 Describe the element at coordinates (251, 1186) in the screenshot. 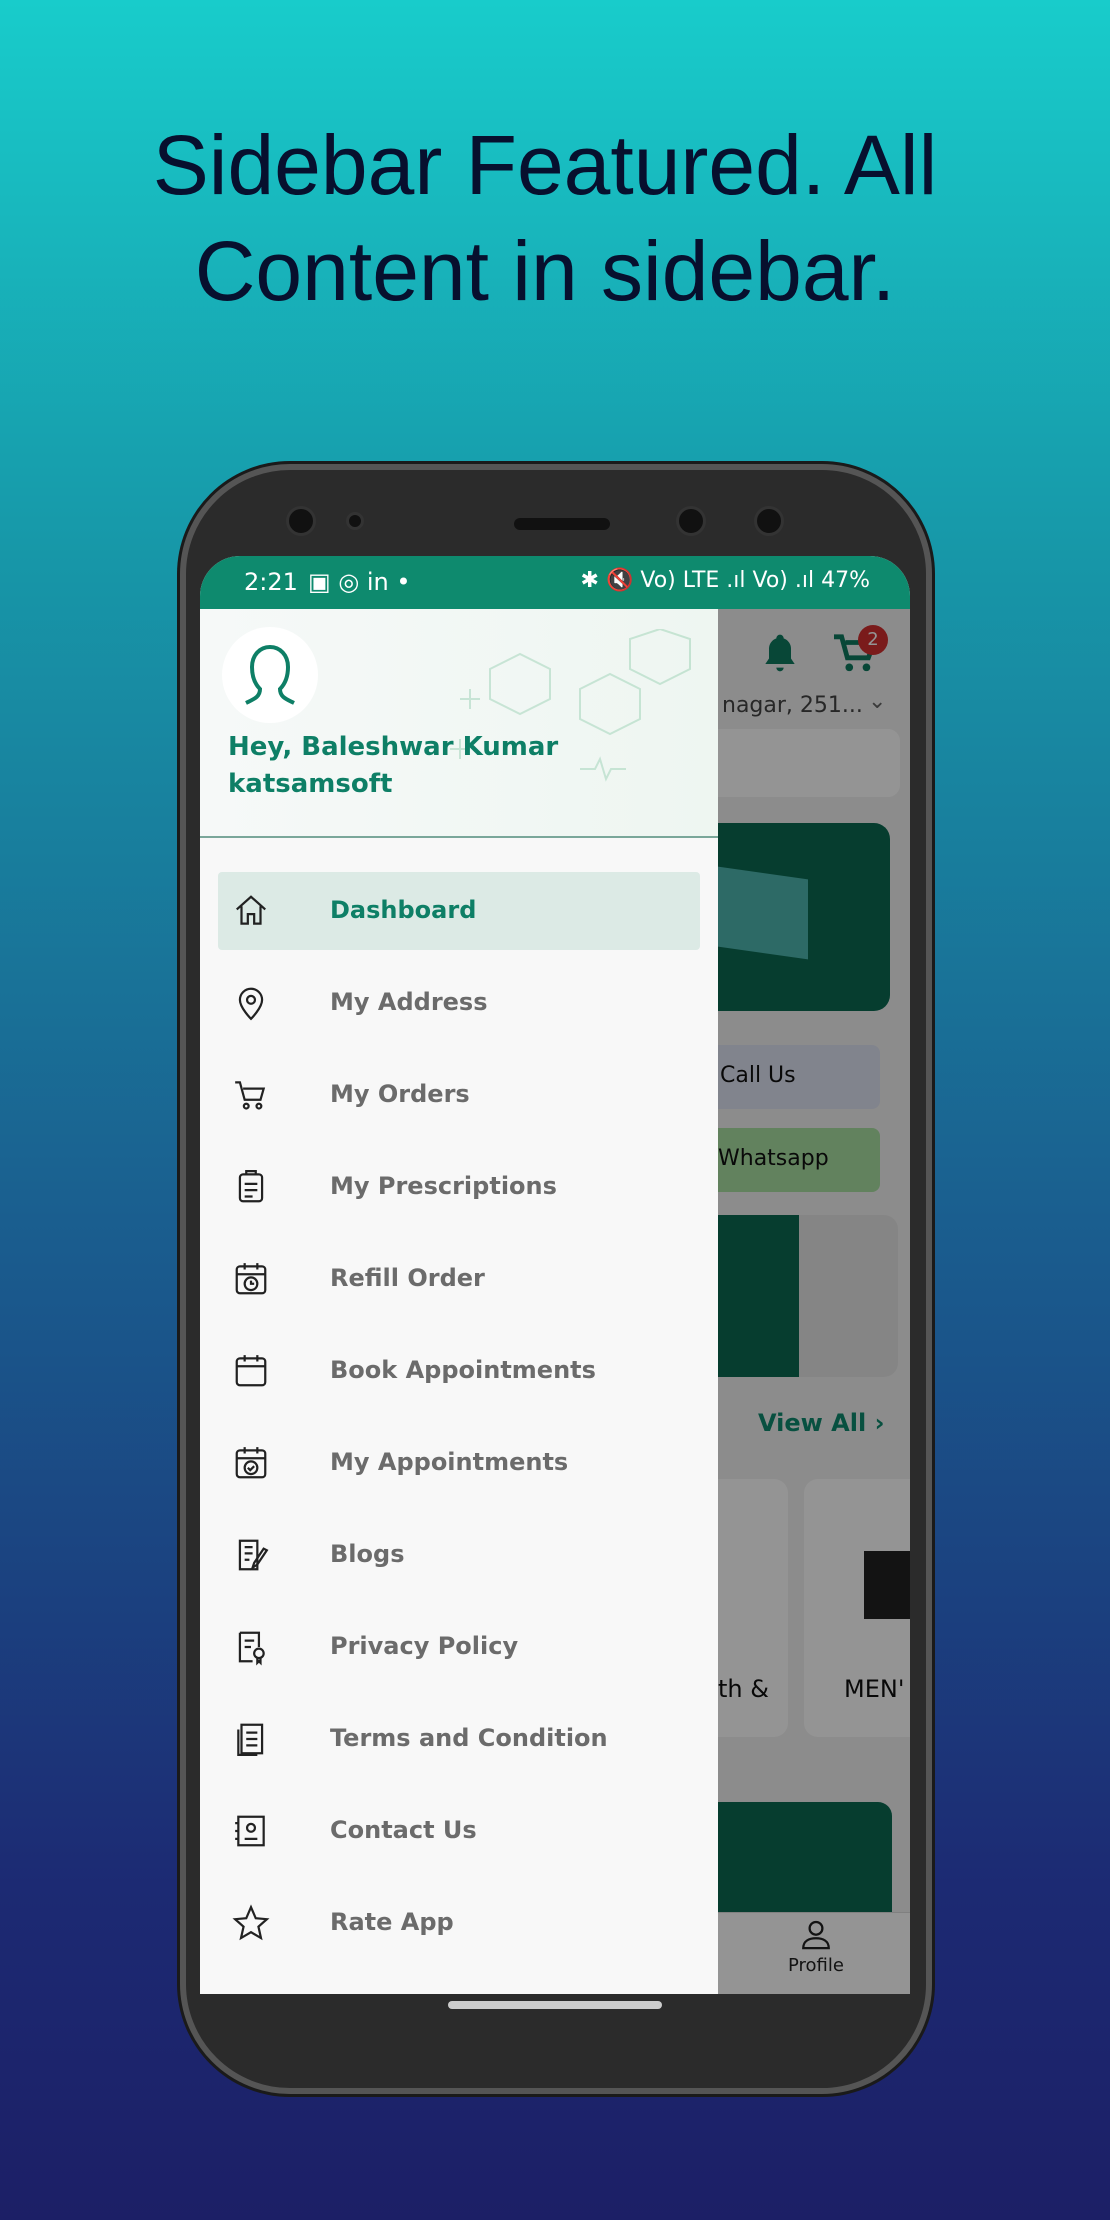

I see `prescription-icon` at that location.